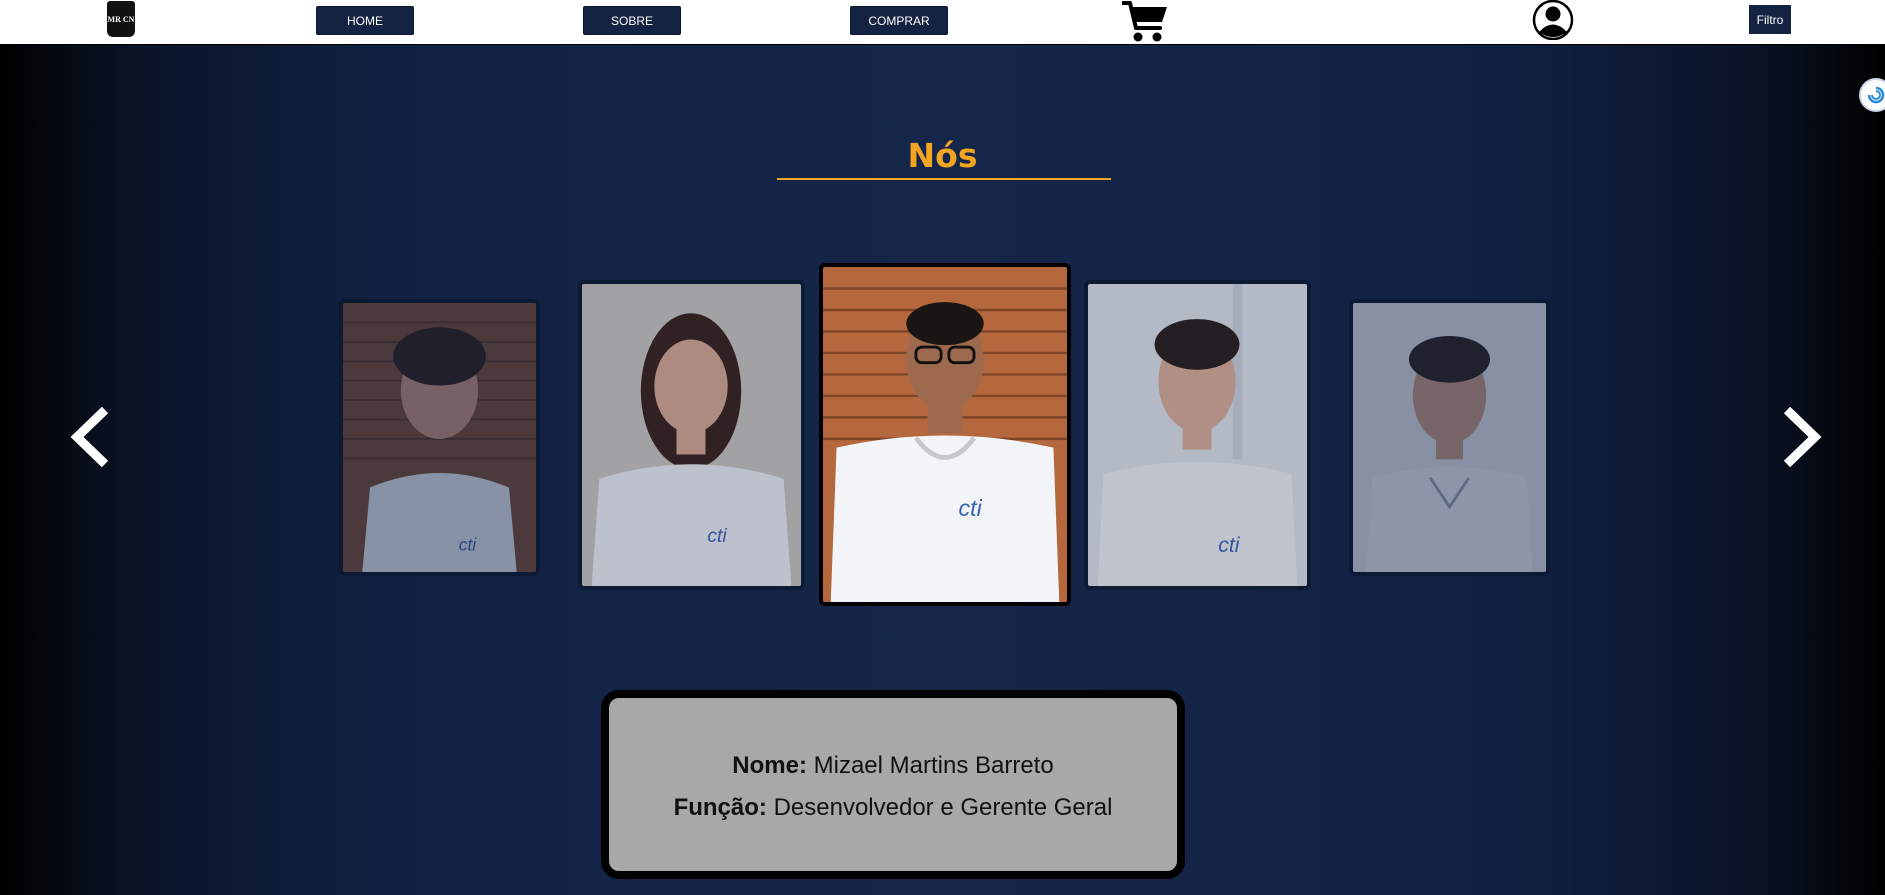 The width and height of the screenshot is (1885, 895). I want to click on filter-button: Filtro, so click(1770, 19).